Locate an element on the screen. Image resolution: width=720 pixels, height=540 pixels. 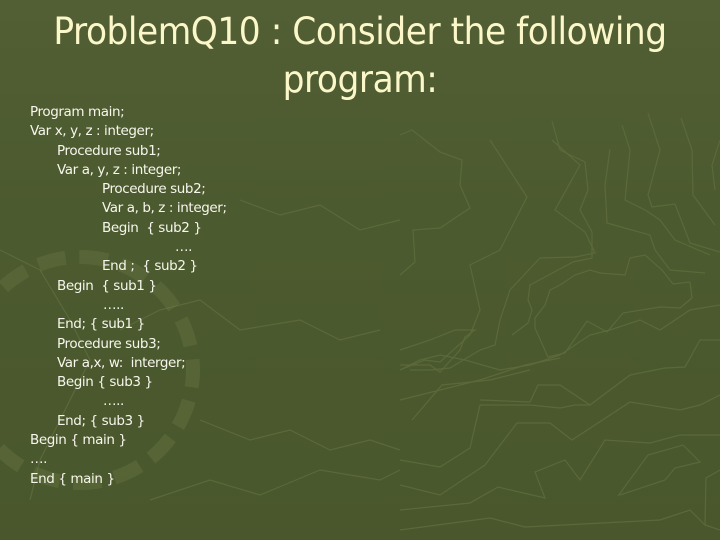
code-line: End { main } is located at coordinates (72, 478).